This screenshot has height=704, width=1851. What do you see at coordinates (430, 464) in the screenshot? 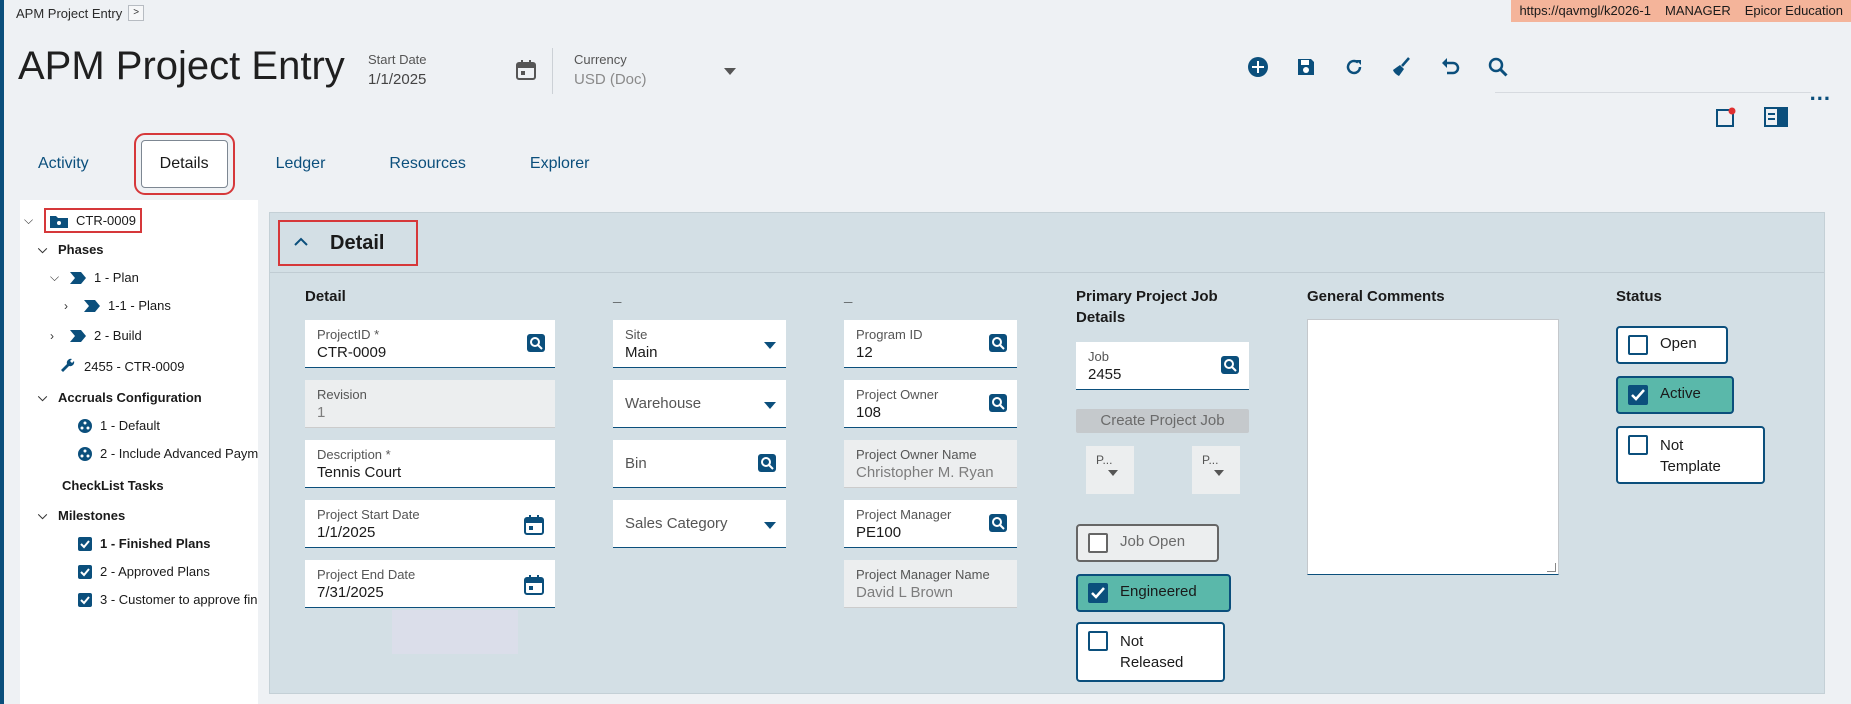
I see `description-field: Description * Tennis Court` at bounding box center [430, 464].